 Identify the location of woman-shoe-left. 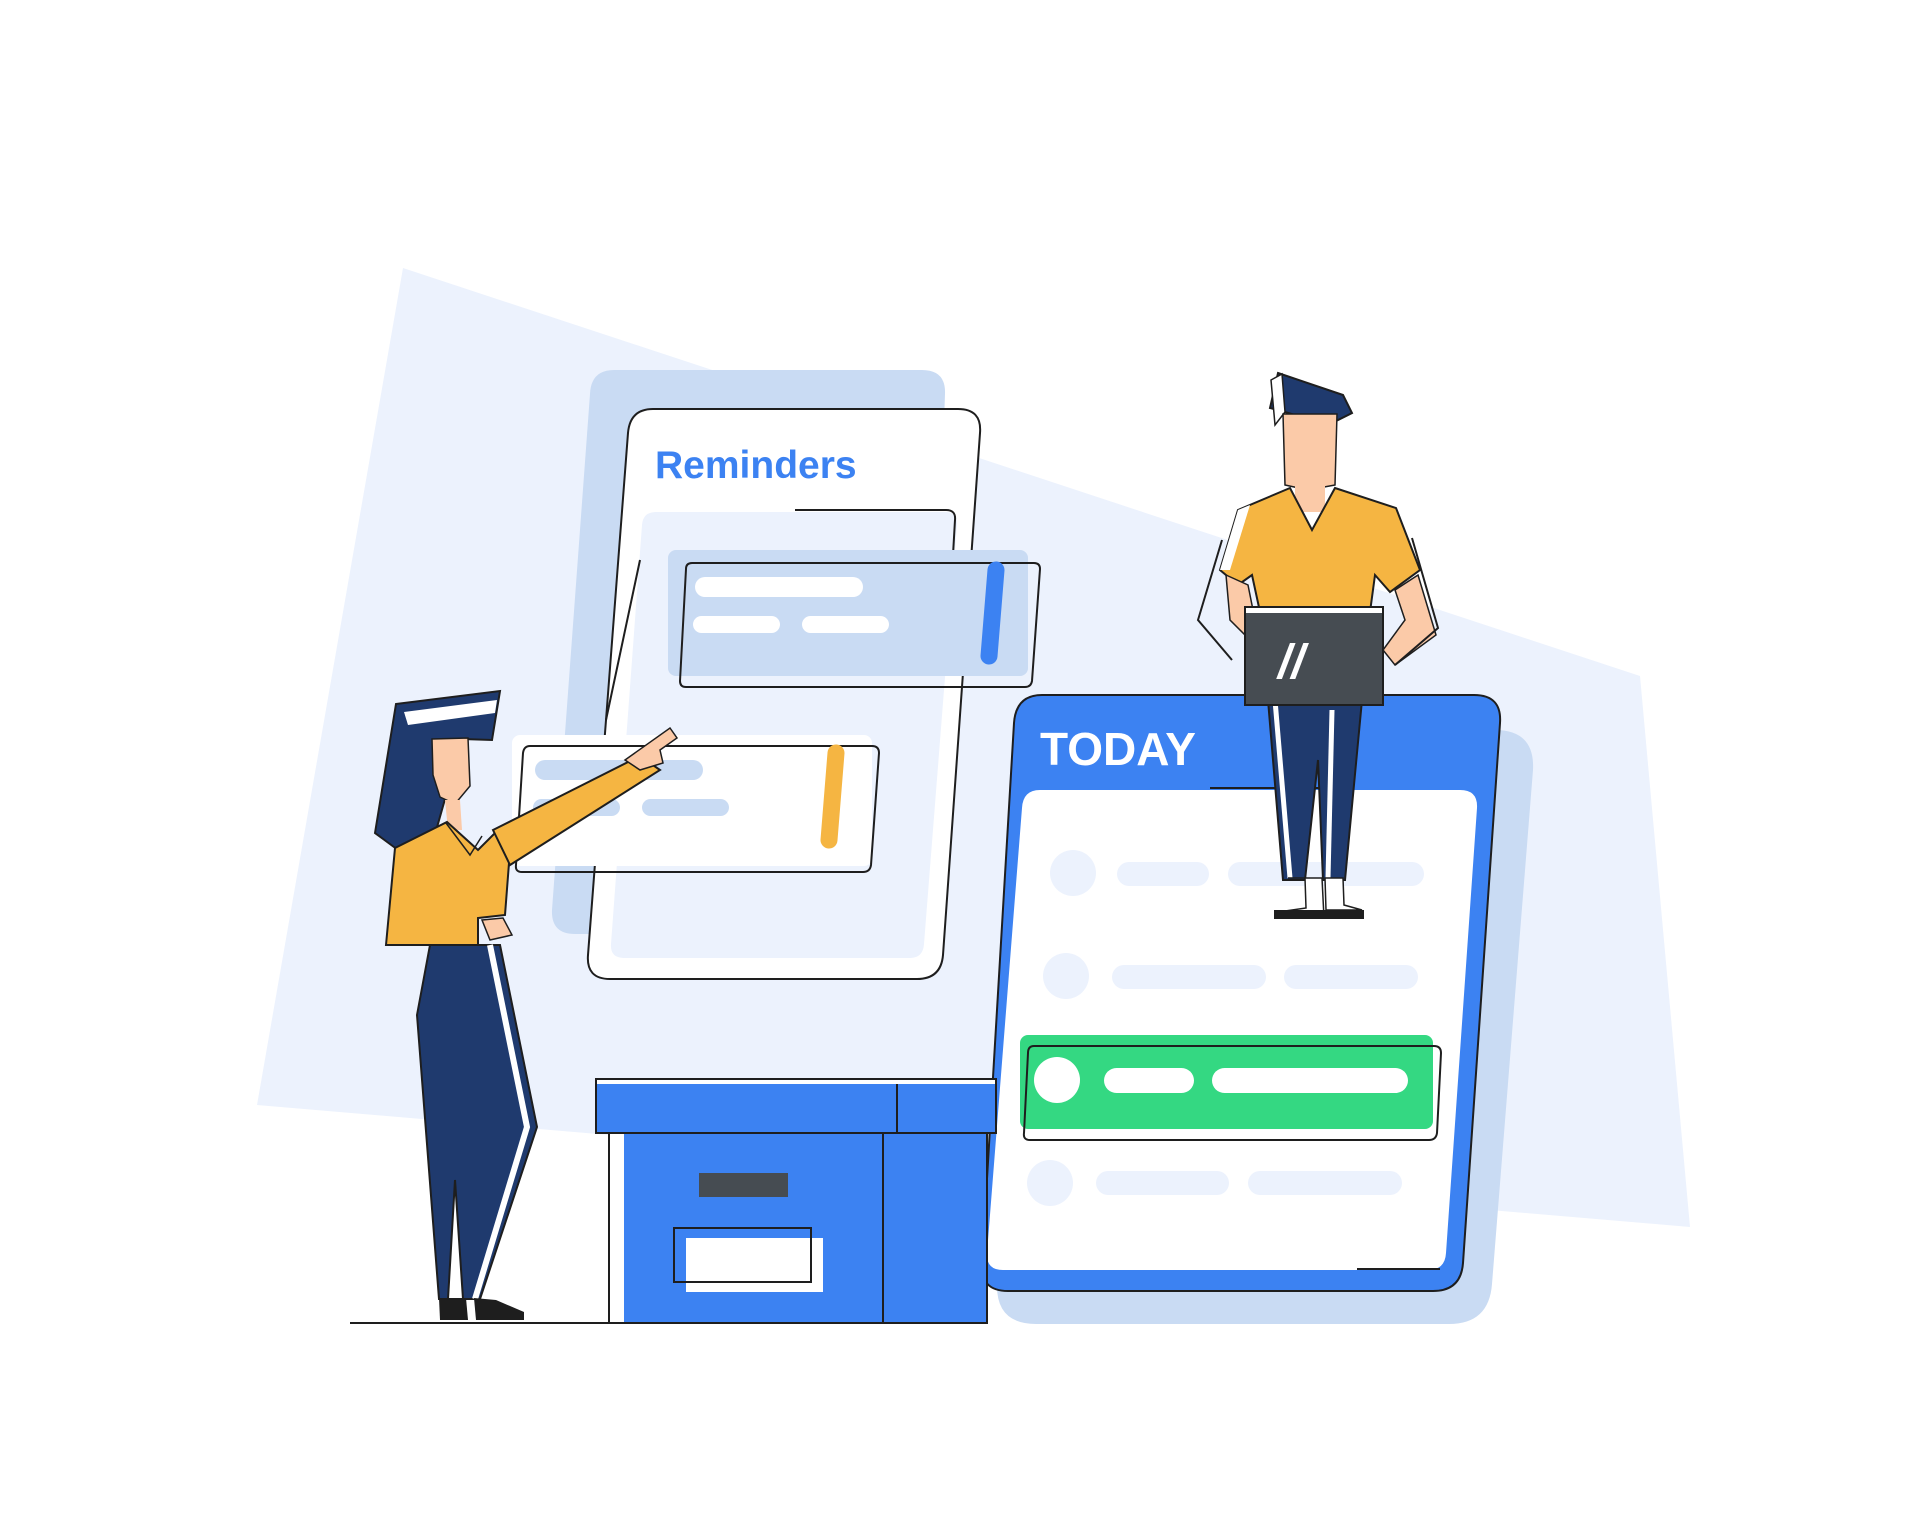
(453, 1309).